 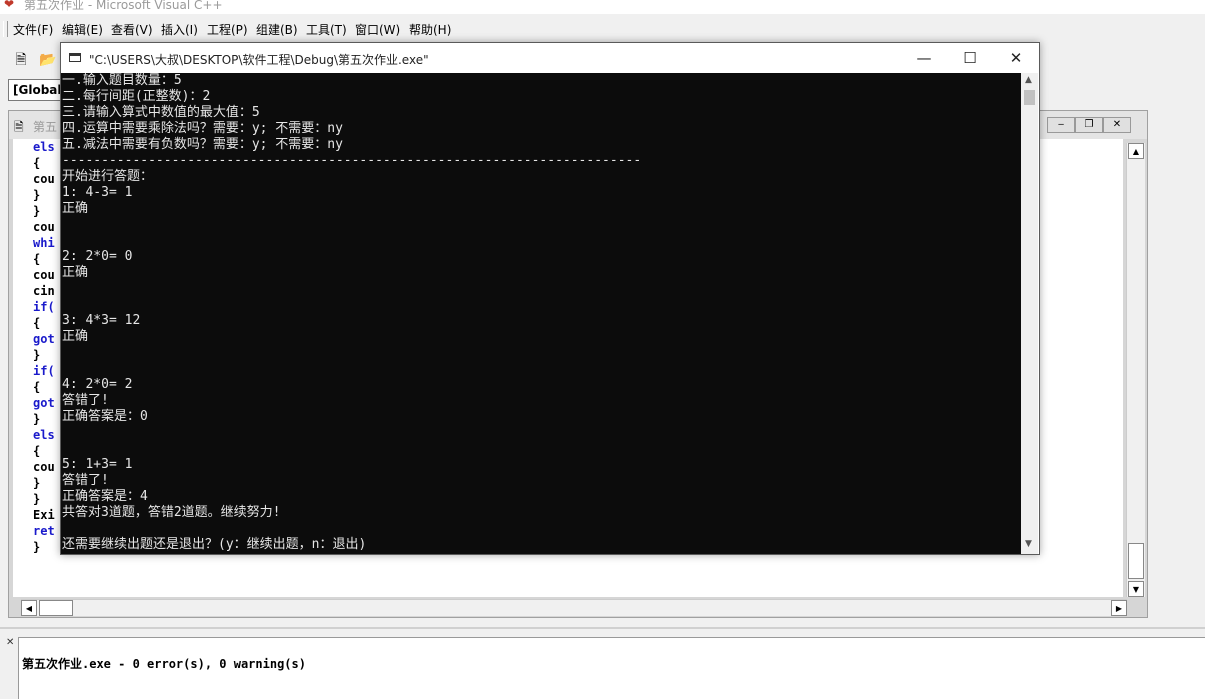 I want to click on editor-close-button: ✕, so click(x=1117, y=125).